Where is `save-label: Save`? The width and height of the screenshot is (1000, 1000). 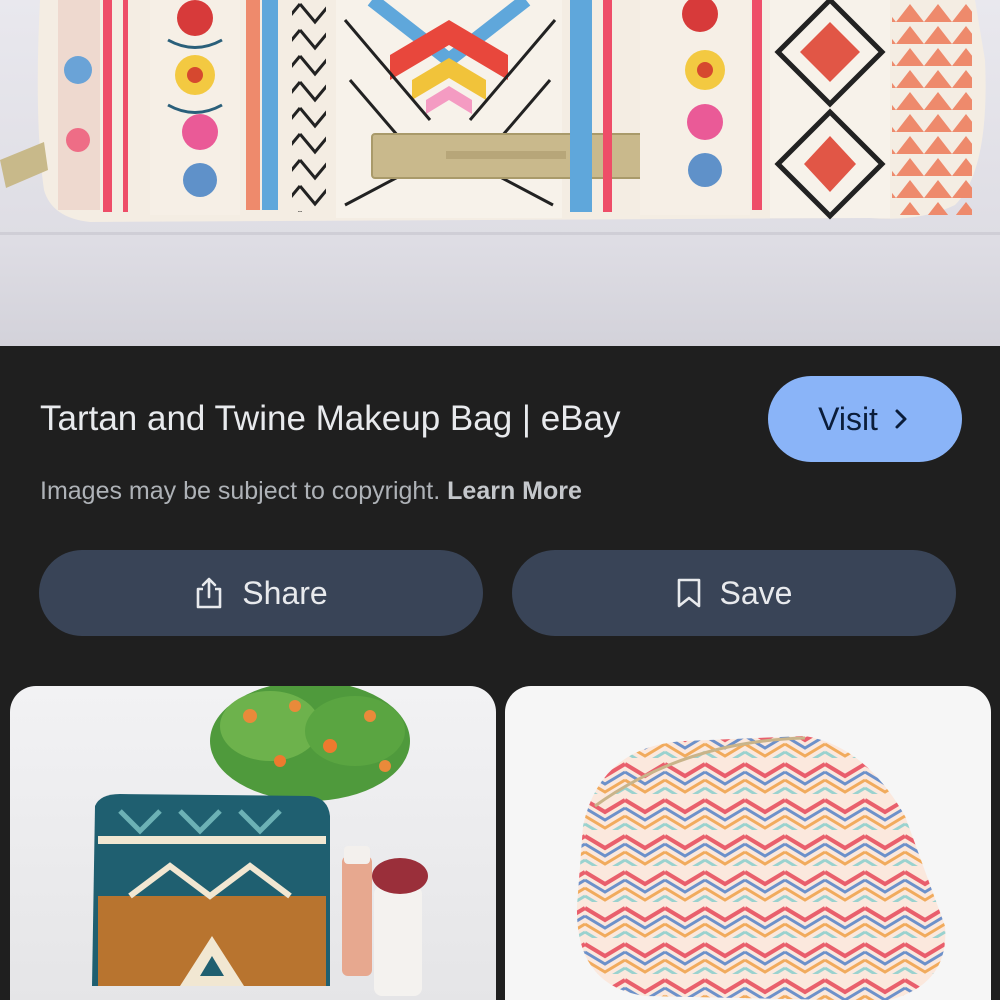
save-label: Save is located at coordinates (756, 592).